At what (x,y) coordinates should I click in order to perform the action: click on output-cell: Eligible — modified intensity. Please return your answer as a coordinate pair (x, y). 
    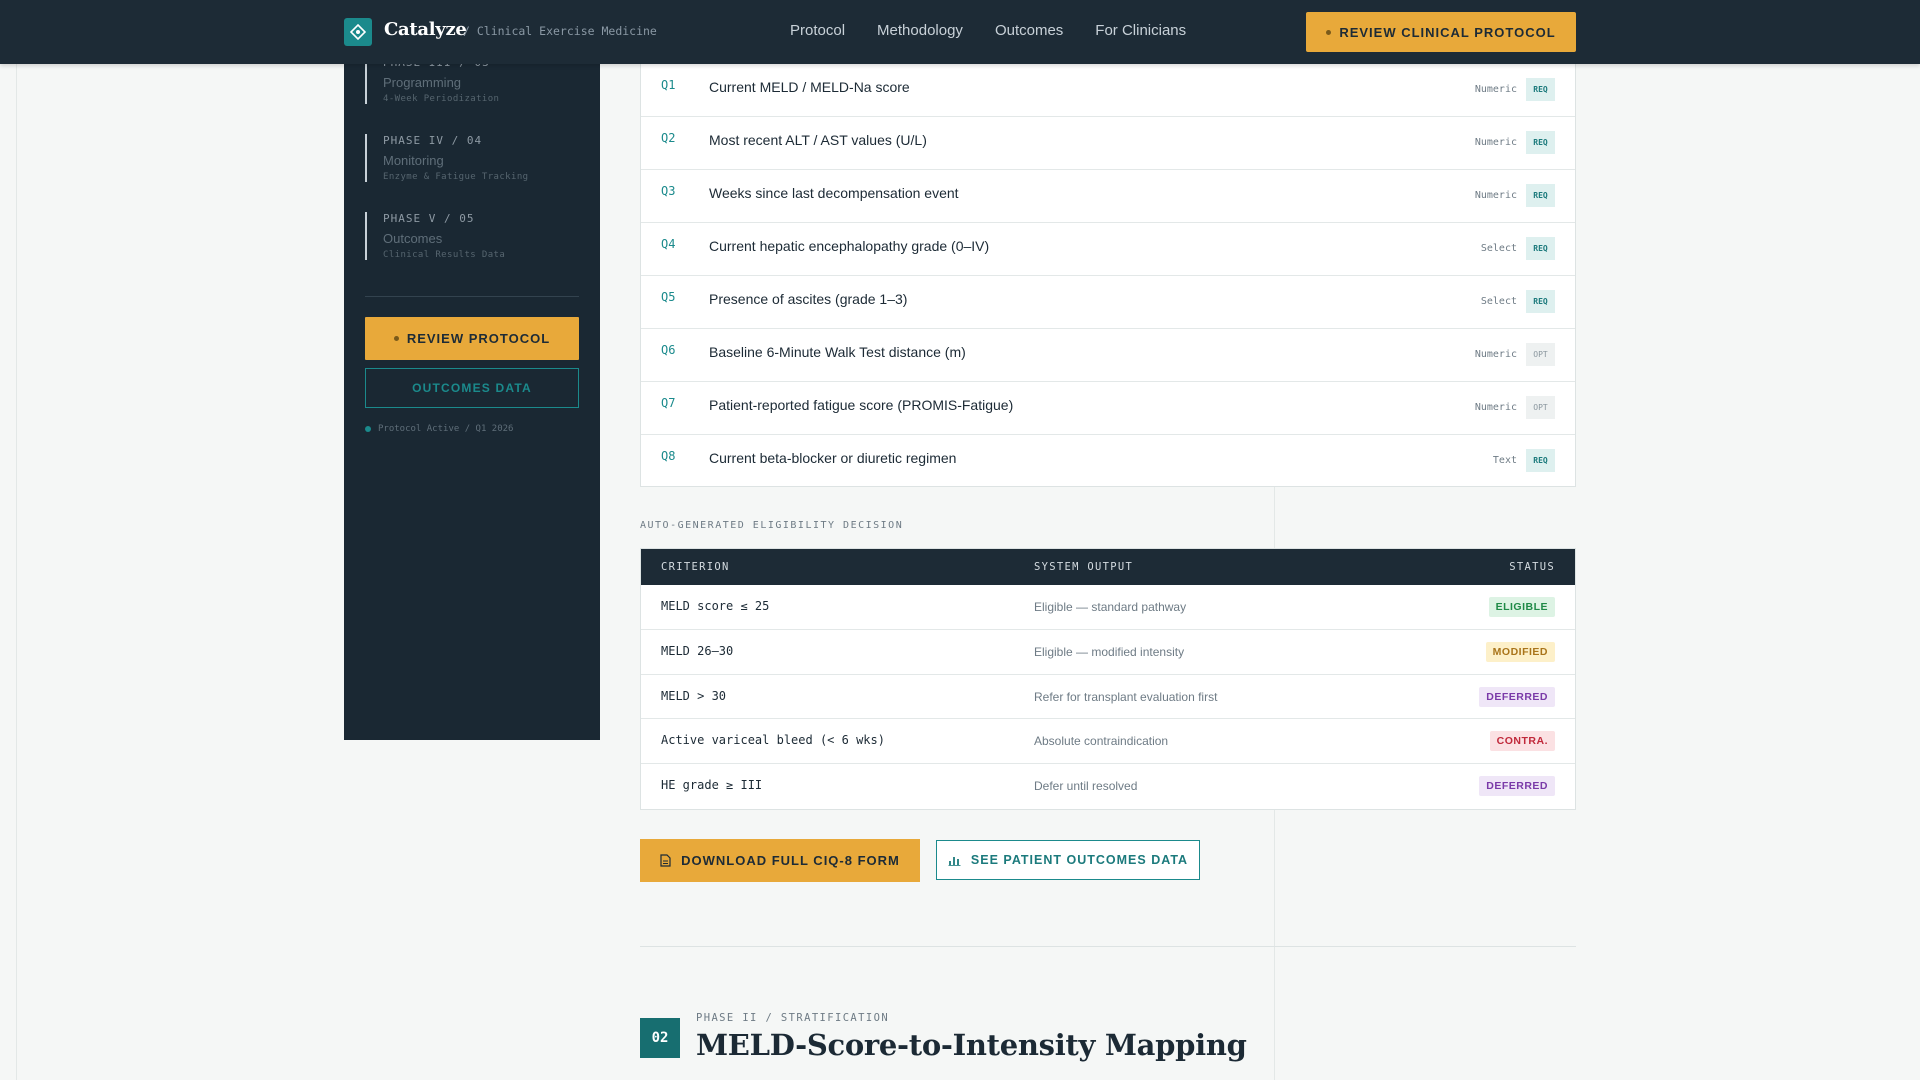
    Looking at the image, I should click on (1109, 651).